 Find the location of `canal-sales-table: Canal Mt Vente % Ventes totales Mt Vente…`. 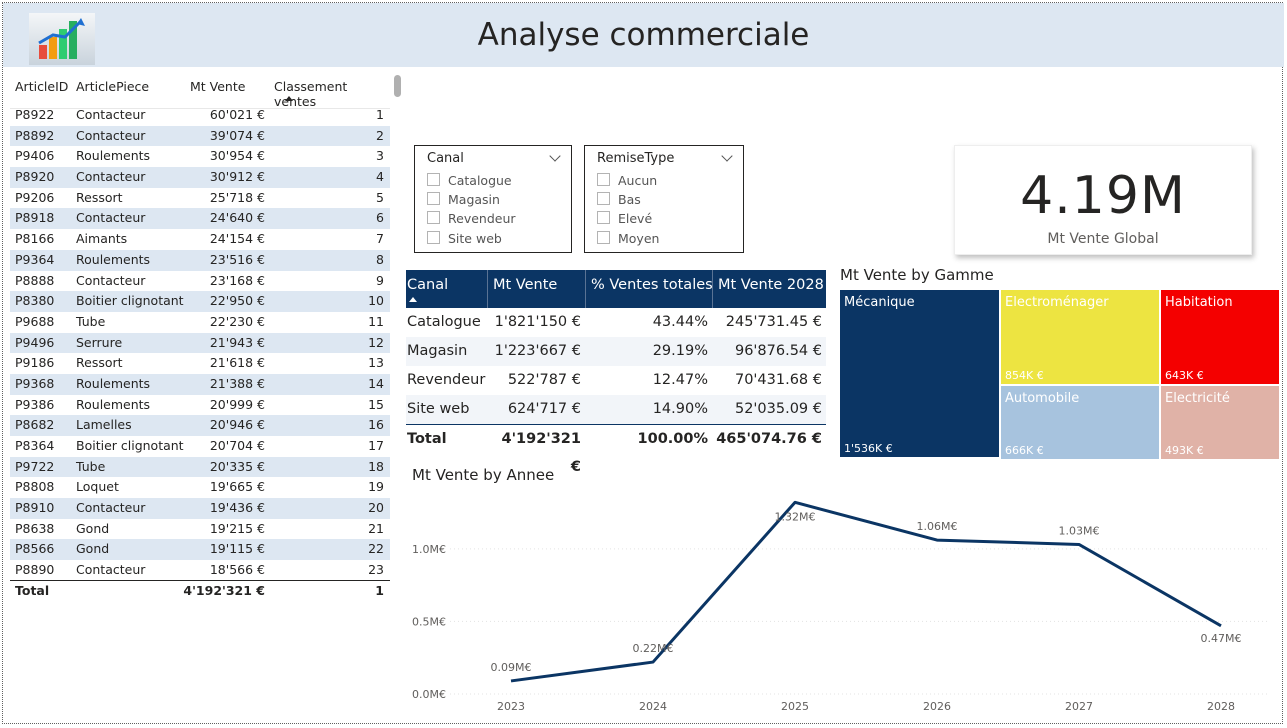

canal-sales-table: Canal Mt Vente % Ventes totales Mt Vente… is located at coordinates (616, 372).